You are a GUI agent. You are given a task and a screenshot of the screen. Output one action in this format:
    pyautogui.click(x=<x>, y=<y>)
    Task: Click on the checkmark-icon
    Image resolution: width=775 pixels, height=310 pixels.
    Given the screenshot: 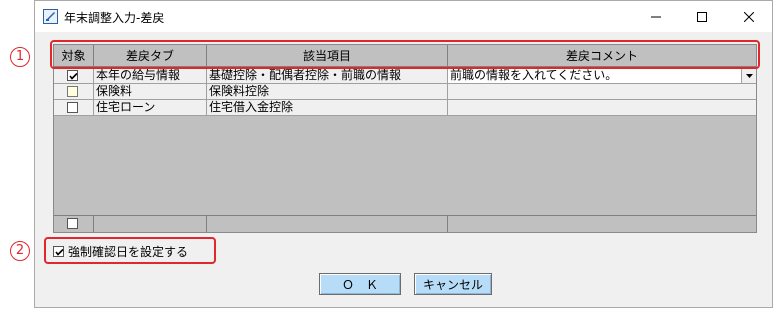 What is the action you would take?
    pyautogui.click(x=73, y=76)
    